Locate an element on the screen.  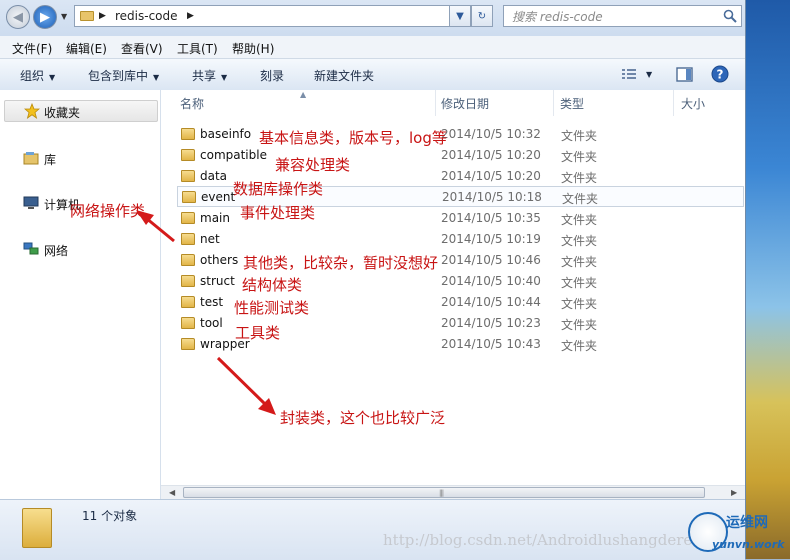
annotation-arrows is located at coordinates (206, 312).